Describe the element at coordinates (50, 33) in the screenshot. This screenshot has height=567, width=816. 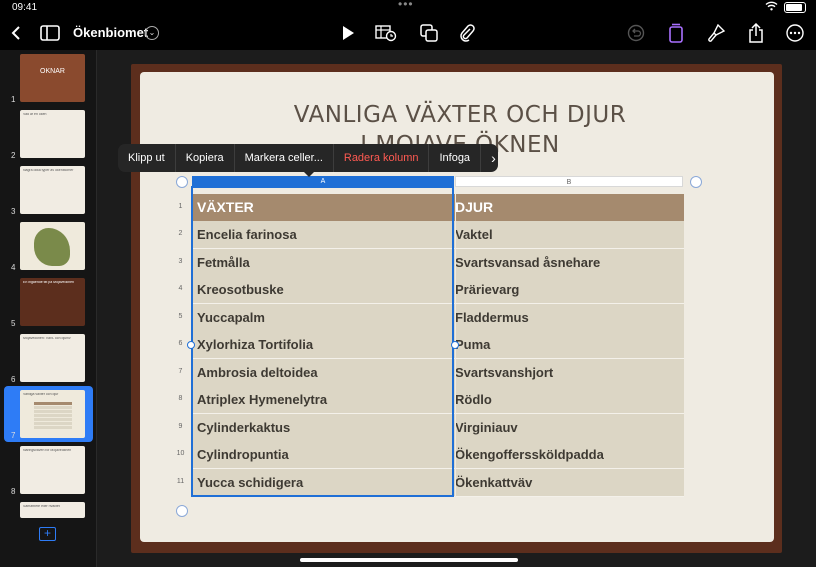
I see `sidebar-toggle-icon` at that location.